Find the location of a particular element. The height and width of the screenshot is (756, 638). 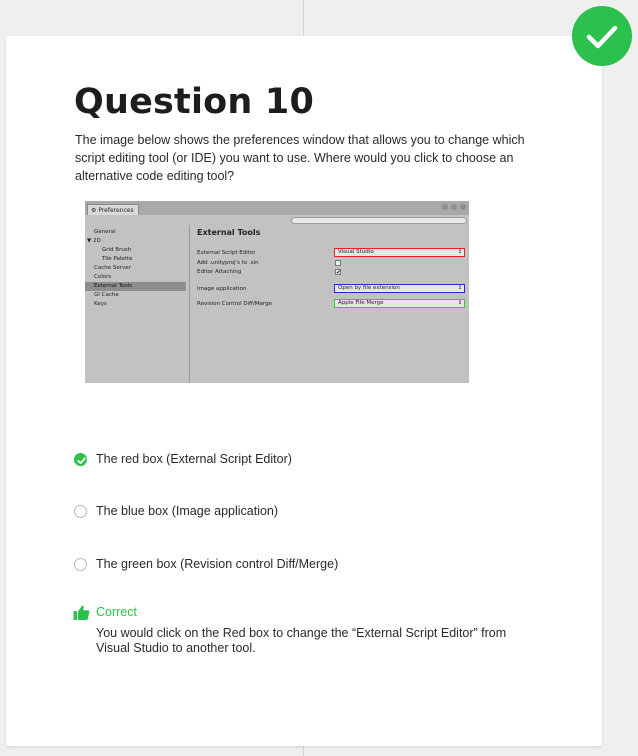

window-titlebar is located at coordinates (277, 208).